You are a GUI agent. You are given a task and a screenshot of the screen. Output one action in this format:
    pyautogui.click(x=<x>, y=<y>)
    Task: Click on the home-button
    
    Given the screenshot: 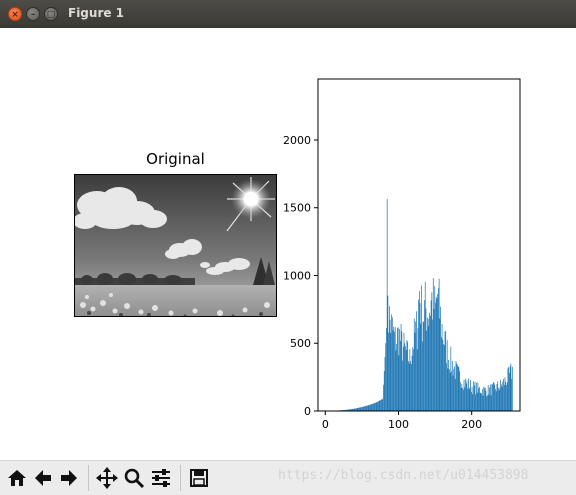 What is the action you would take?
    pyautogui.click(x=17, y=478)
    